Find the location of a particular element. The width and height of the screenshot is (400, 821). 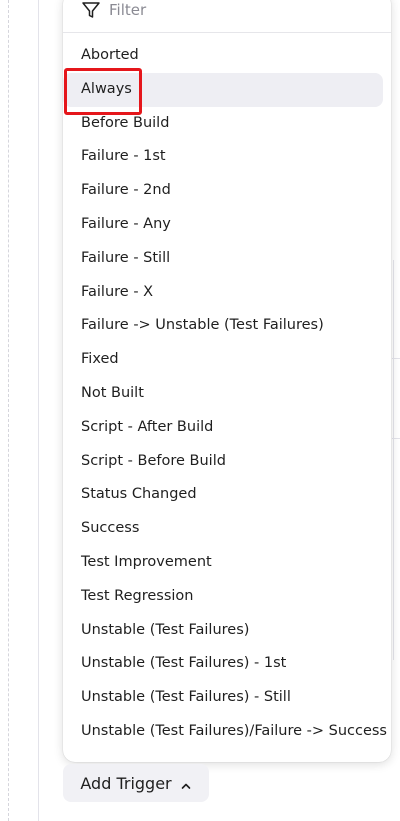

highlight-annotation is located at coordinates (103, 91).